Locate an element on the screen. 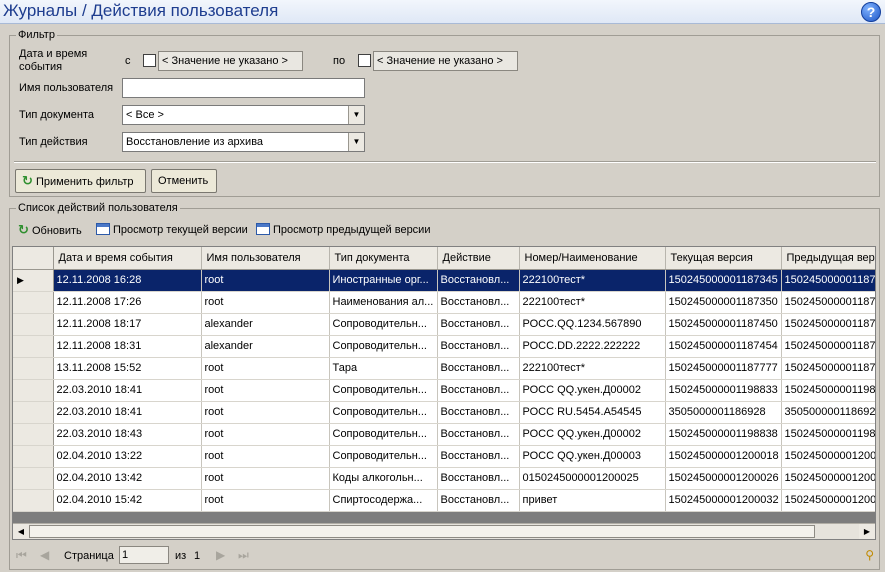 The image size is (885, 572). table-cell: РОСС RU.5454.А54545 is located at coordinates (592, 412).